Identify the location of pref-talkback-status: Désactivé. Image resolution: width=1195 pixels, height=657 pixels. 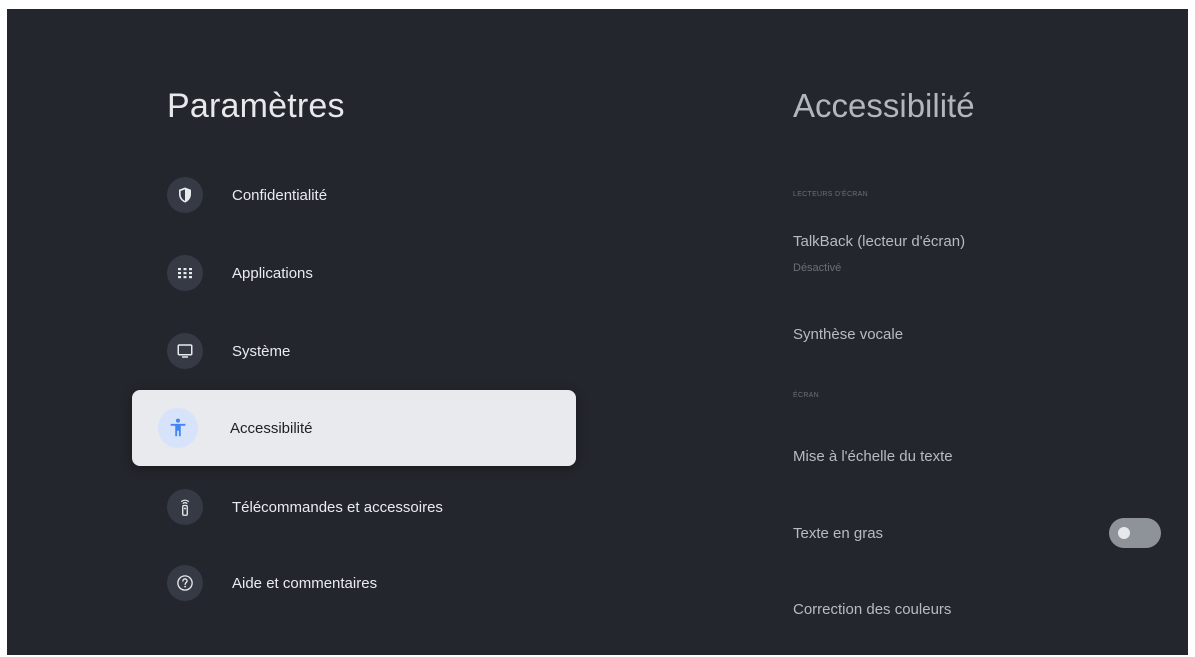
(817, 268).